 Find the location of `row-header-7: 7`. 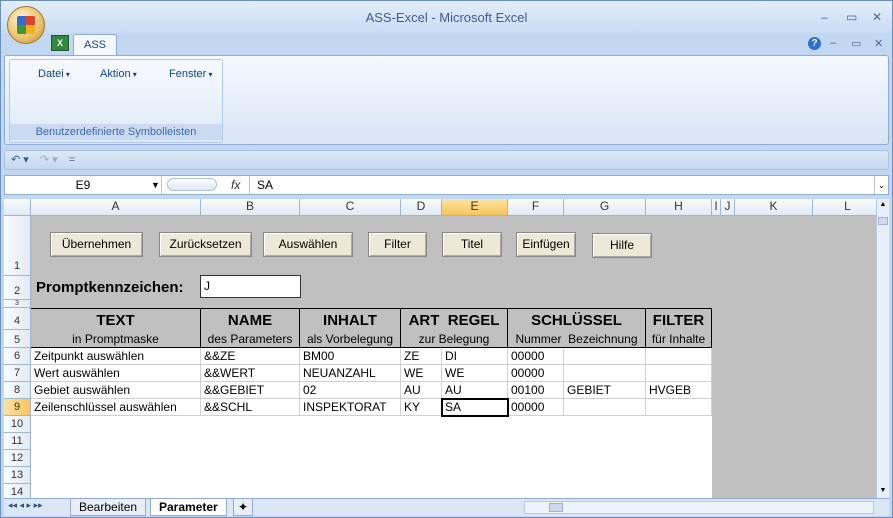

row-header-7: 7 is located at coordinates (17, 373).